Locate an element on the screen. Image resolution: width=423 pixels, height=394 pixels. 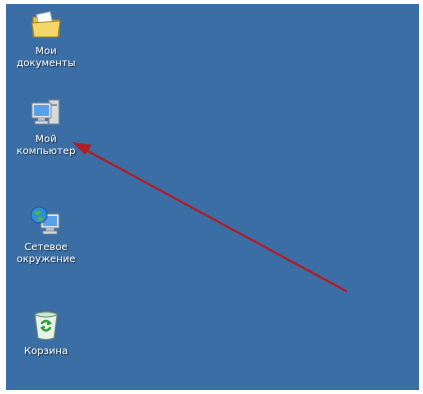
desktop-icon-network-places: Сетевое окружение is located at coordinates (46, 235).